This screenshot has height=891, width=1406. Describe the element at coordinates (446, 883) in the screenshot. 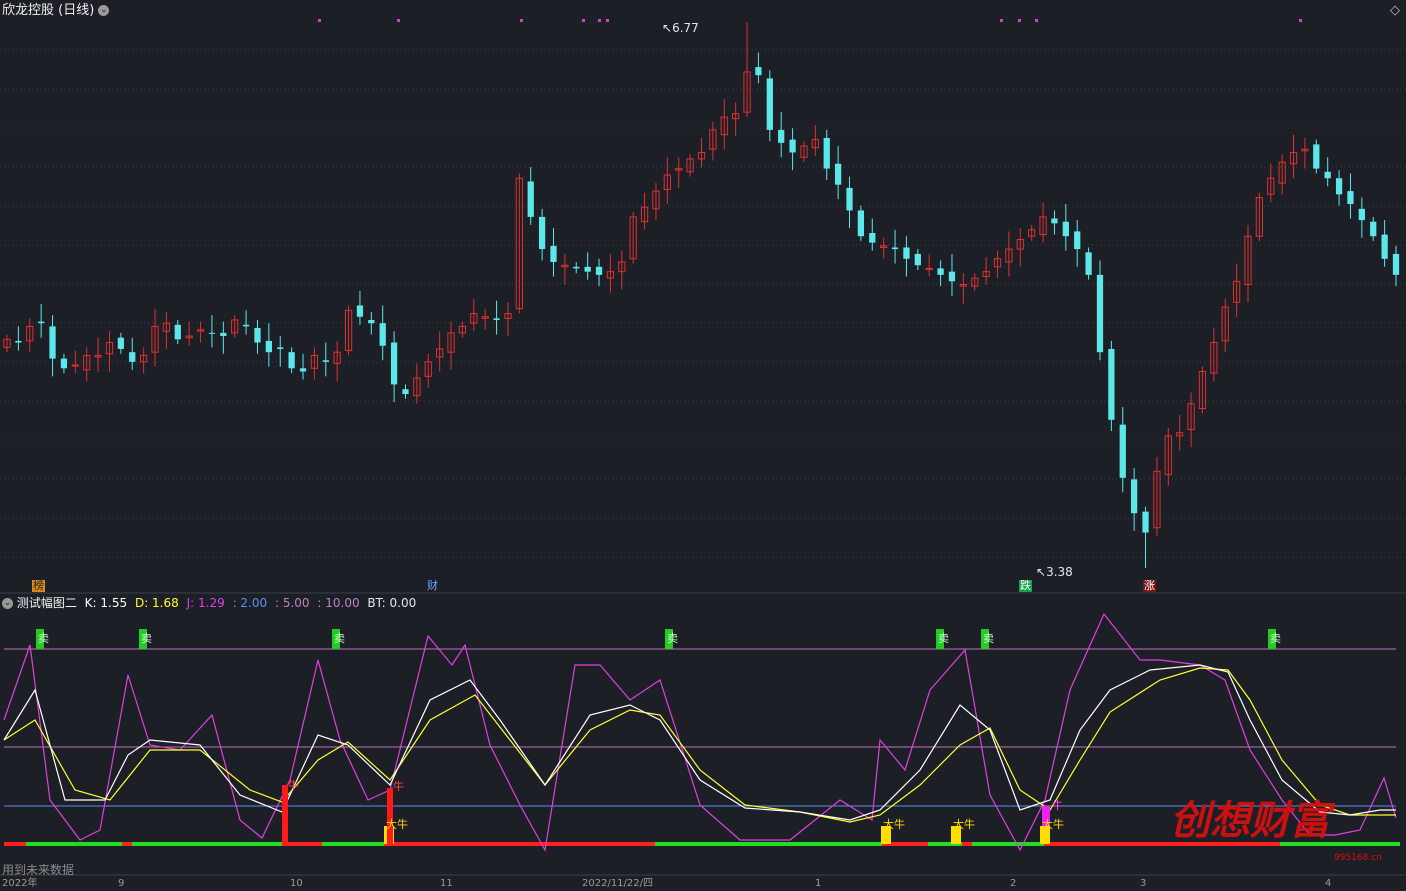

I see `time-axis-label: 11` at that location.